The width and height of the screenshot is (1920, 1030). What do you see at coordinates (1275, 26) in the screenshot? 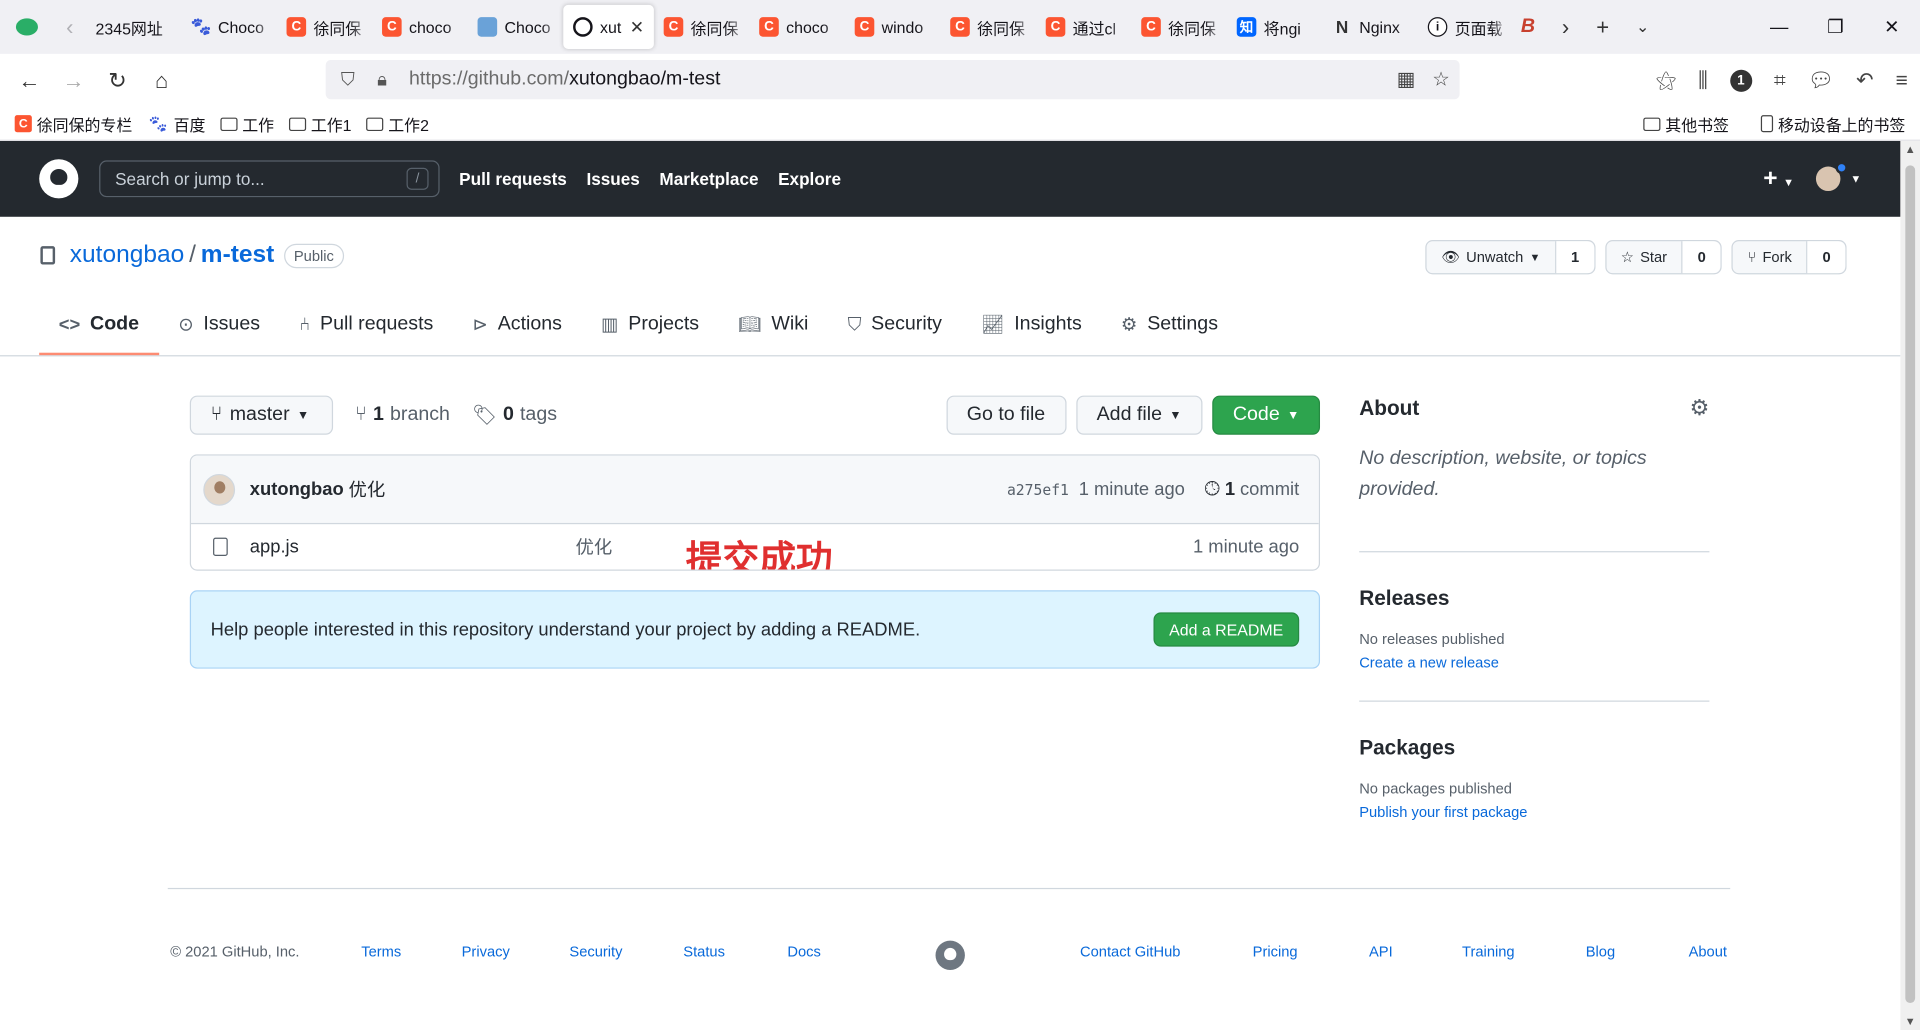
I see `browser-tab: 知将ngi` at bounding box center [1275, 26].